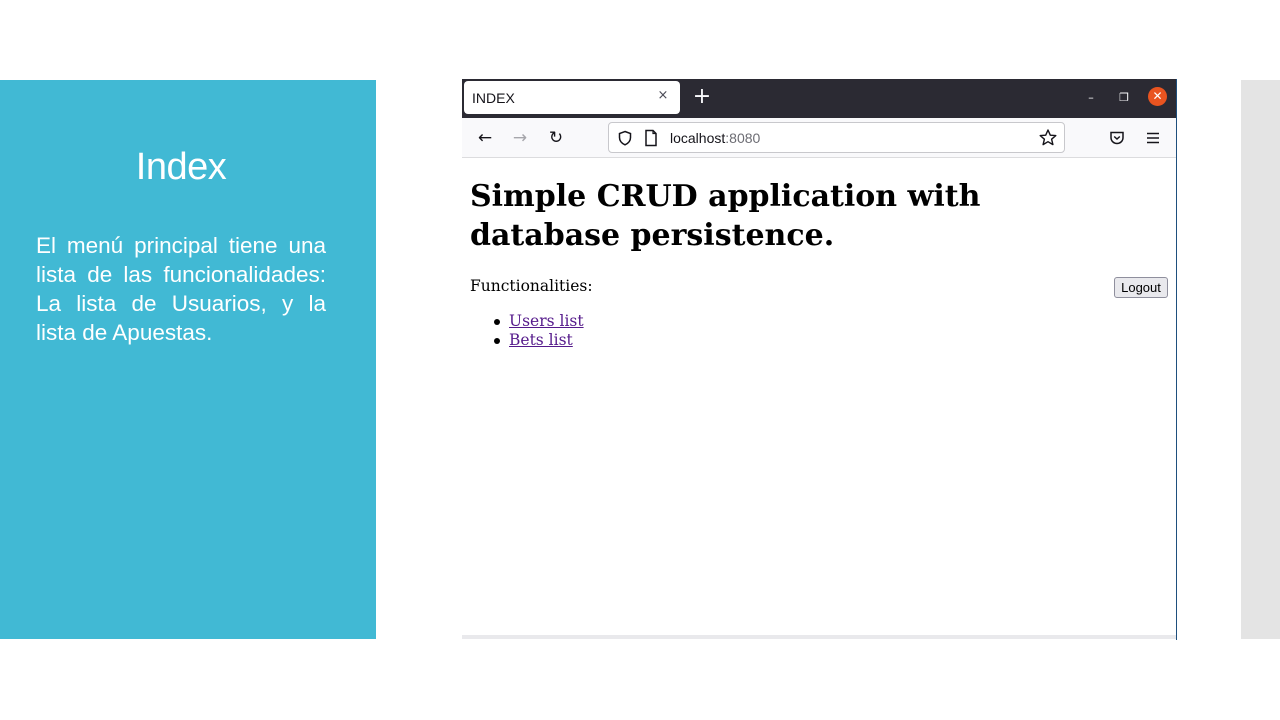  I want to click on page-info-icon, so click(651, 138).